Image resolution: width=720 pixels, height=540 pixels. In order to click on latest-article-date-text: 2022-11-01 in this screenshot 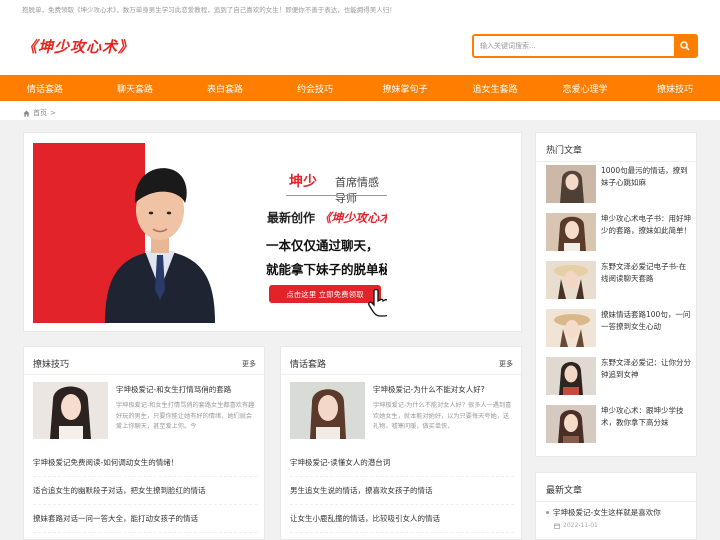, I will do `click(580, 525)`.